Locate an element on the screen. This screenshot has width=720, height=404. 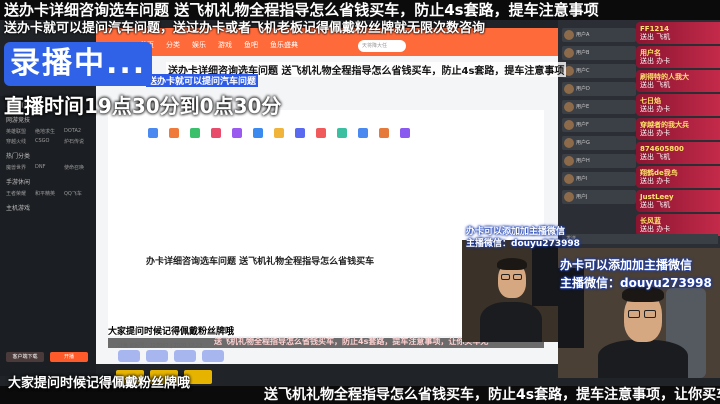
second-banner: 送办卡就可以提问汽车问题，送过办卡或者飞机老板记得佩戴粉丝牌就无限次数咨询 is located at coordinates (245, 28).